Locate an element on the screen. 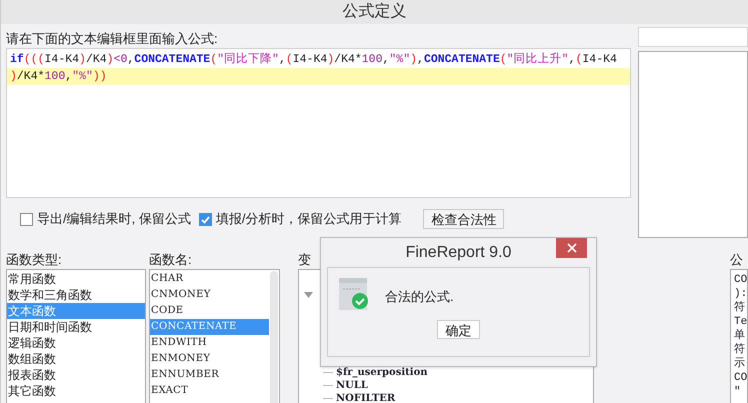 This screenshot has height=403, width=748. checkbox-label: 导出/编辑结果时, 保留公式 is located at coordinates (114, 219).